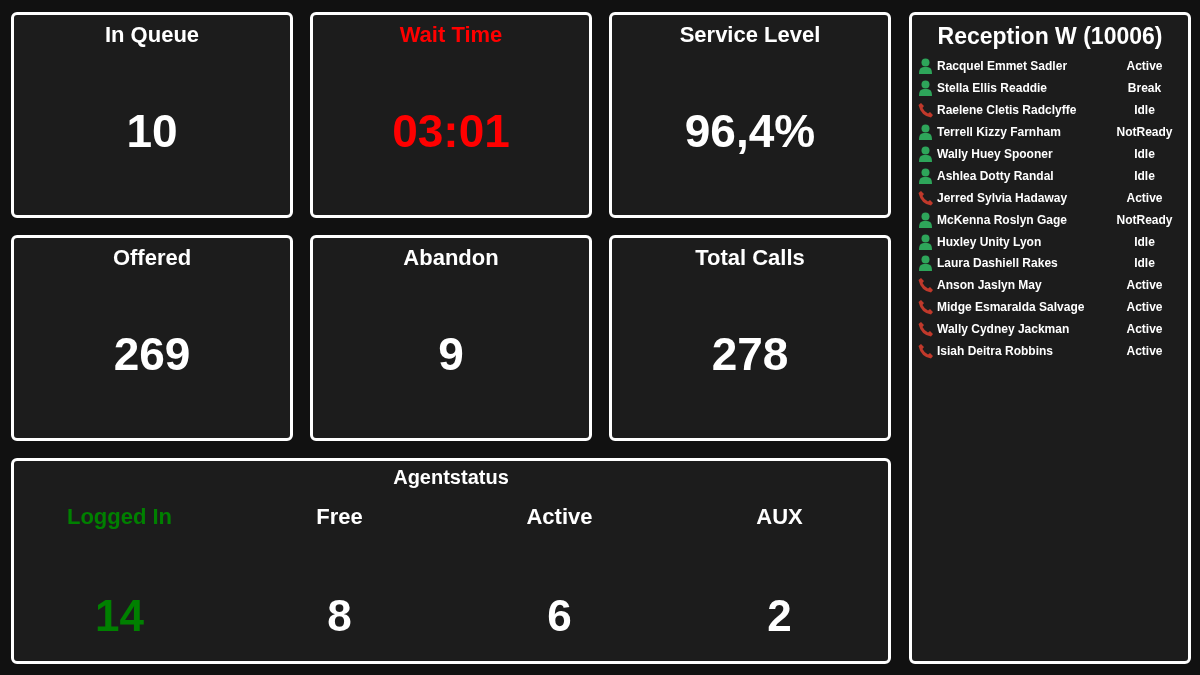  What do you see at coordinates (152, 354) in the screenshot?
I see `metric-value: 269` at bounding box center [152, 354].